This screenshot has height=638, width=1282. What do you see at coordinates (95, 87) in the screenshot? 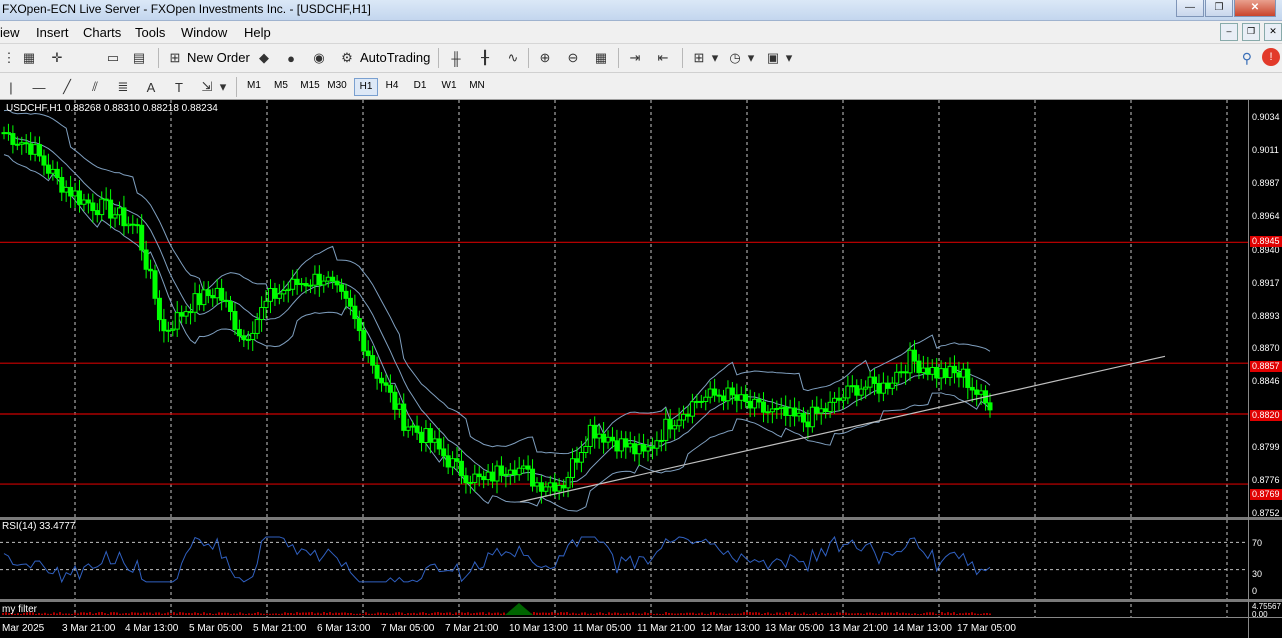
I see `channel-icon: ⫽` at bounding box center [95, 87].